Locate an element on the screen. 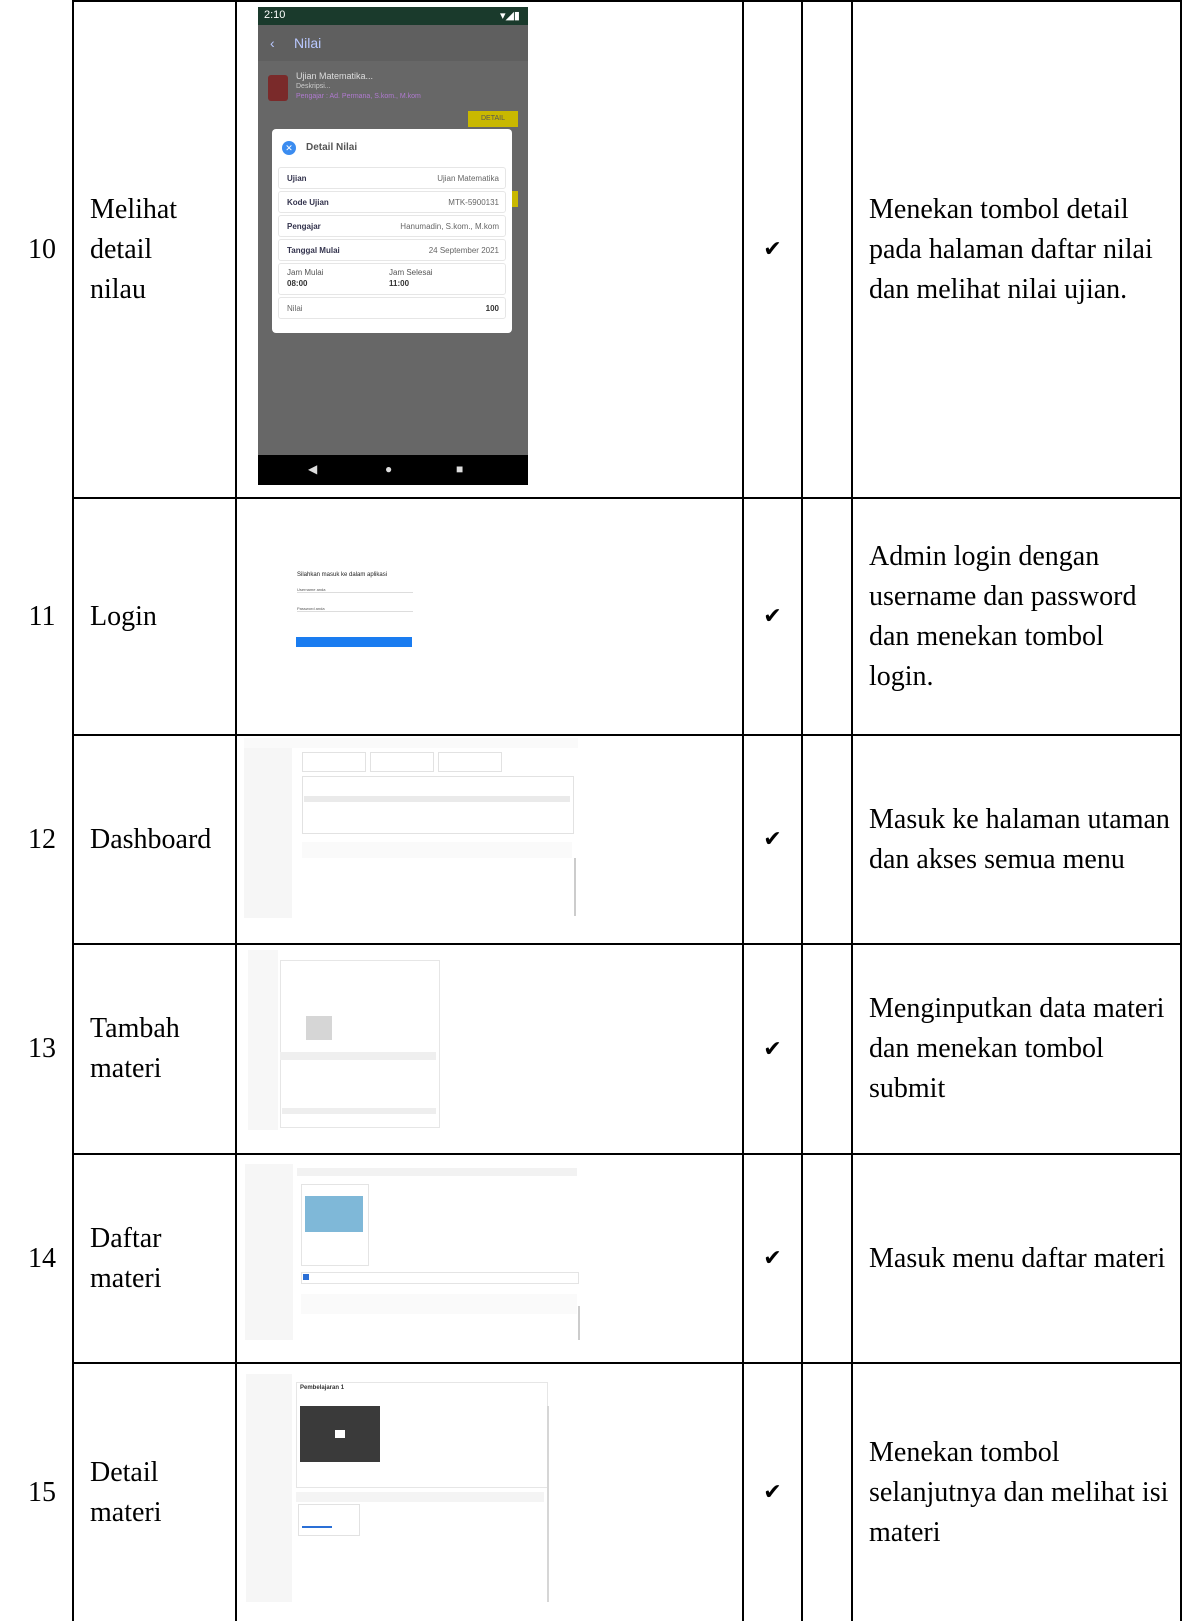 This screenshot has height=1621, width=1182. username-input: Username anda is located at coordinates (355, 590).